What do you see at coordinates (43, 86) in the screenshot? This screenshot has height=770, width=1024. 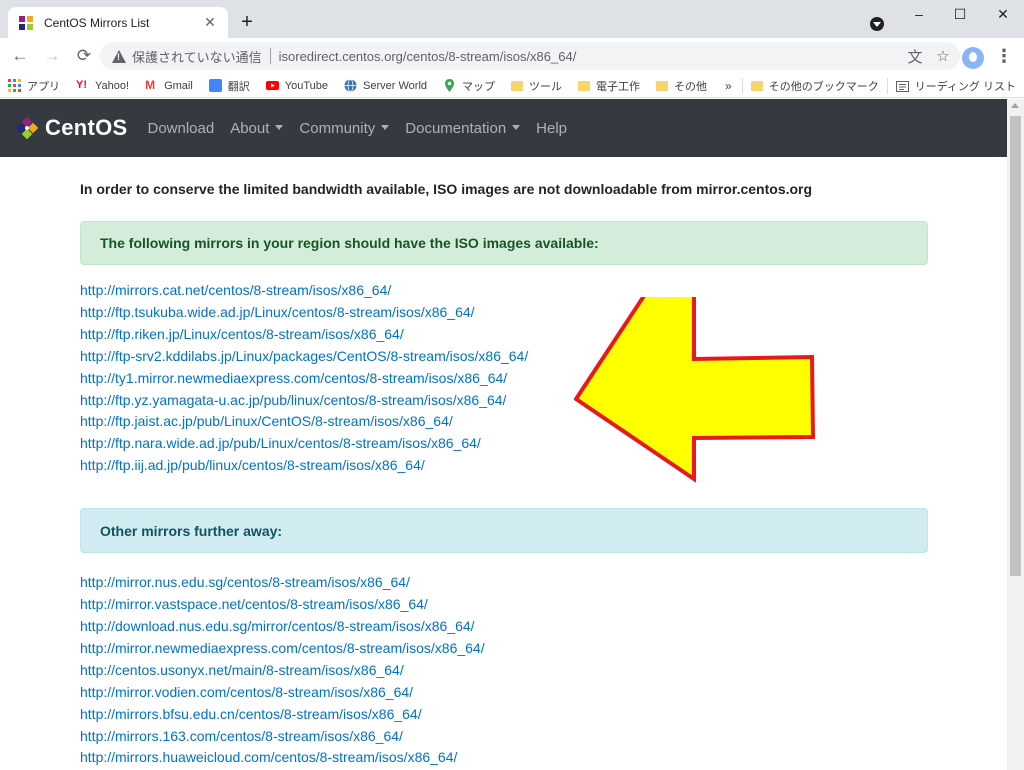 I see `bookmark-label: アプリ` at bounding box center [43, 86].